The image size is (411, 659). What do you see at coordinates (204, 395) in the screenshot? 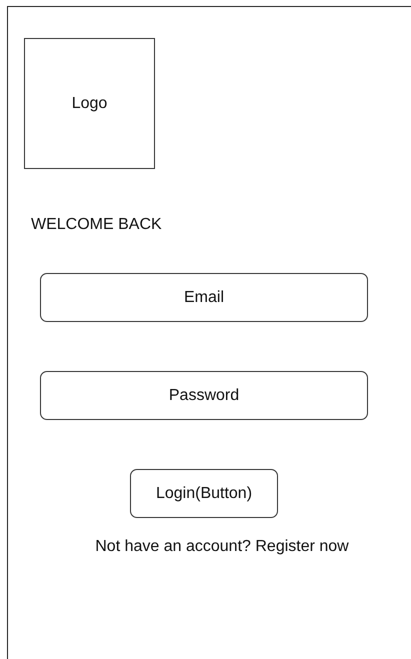
I see `input-field: Password` at bounding box center [204, 395].